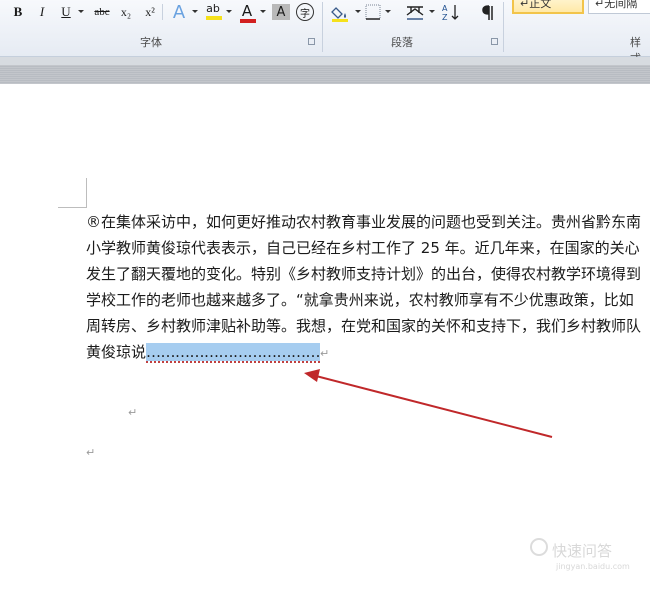 The height and width of the screenshot is (600, 650). Describe the element at coordinates (312, 375) in the screenshot. I see `arrow-head` at that location.